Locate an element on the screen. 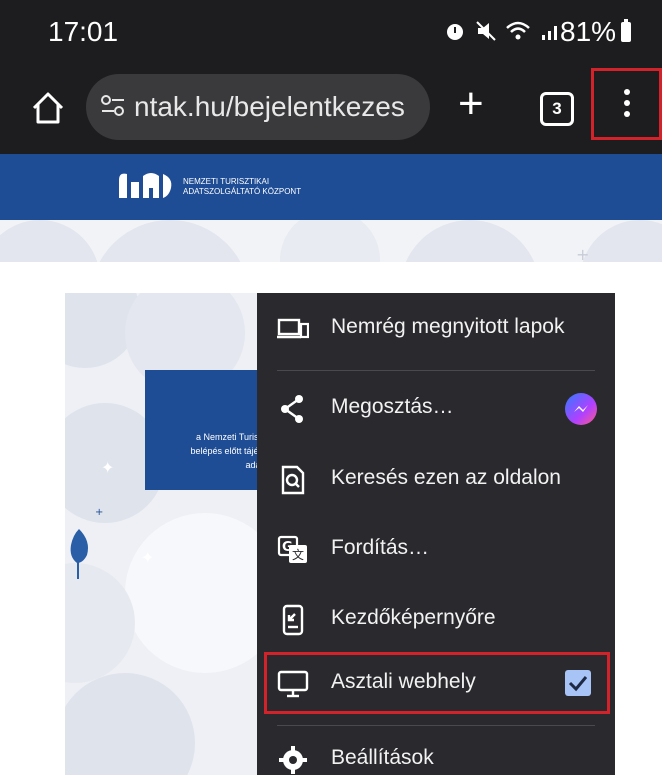  add-to-home-icon is located at coordinates (293, 620).